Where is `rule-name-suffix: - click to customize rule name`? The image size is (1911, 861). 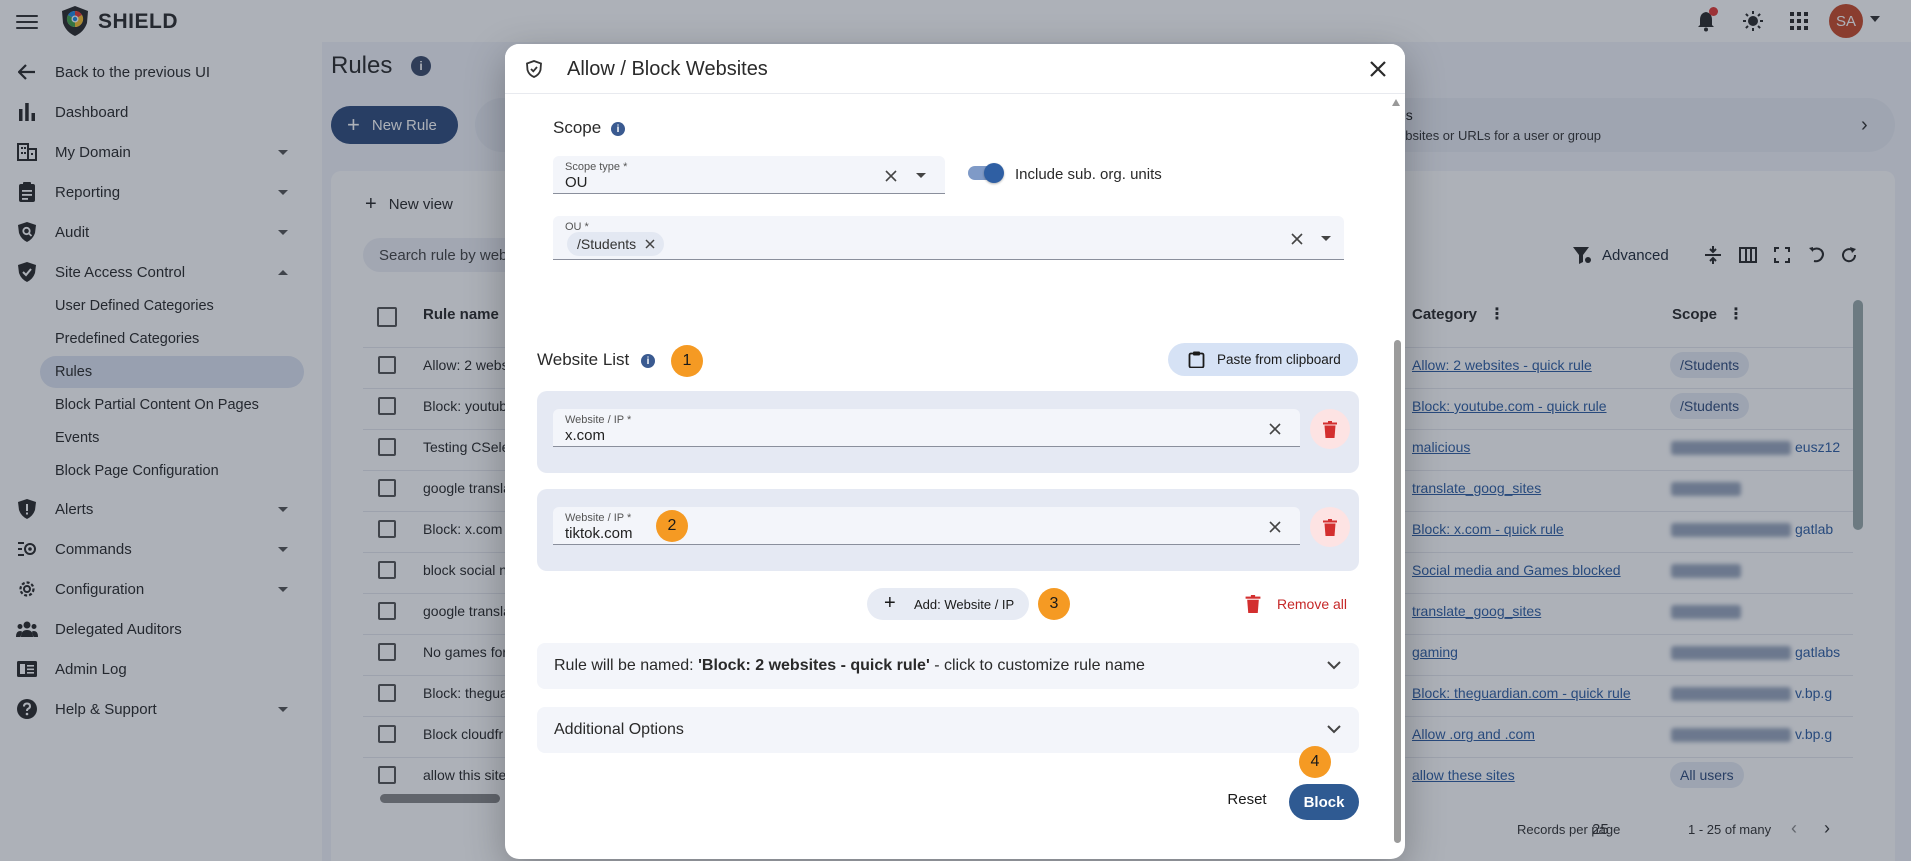 rule-name-suffix: - click to customize rule name is located at coordinates (1037, 665).